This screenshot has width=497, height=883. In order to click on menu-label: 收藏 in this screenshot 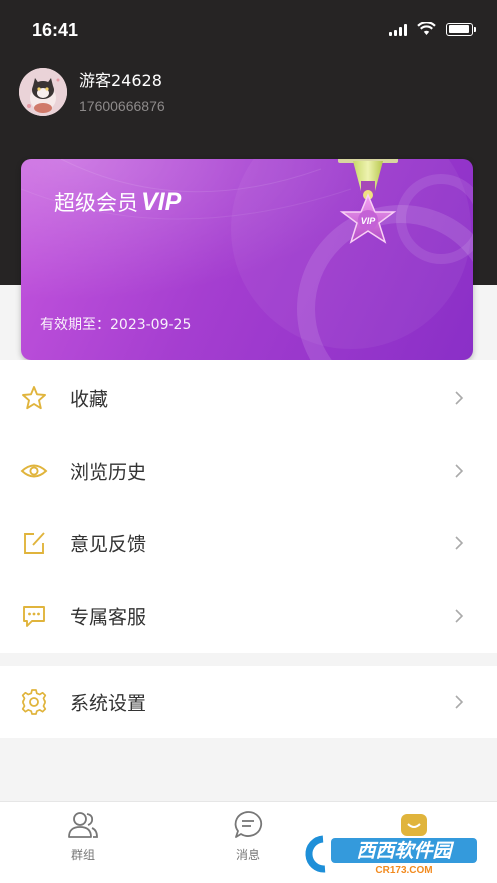, I will do `click(89, 399)`.